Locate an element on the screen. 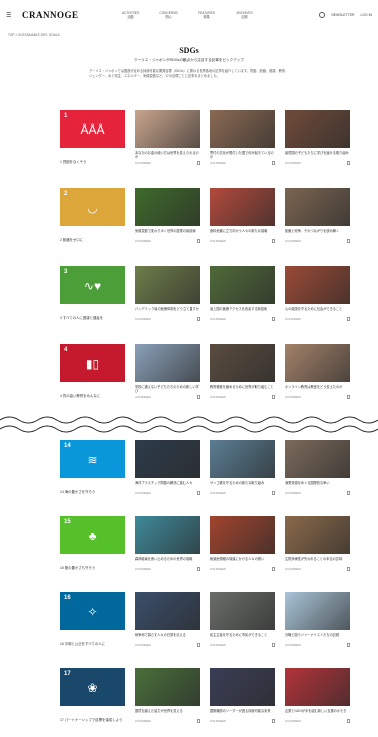 This screenshot has height=737, width=378. article-title: 心の健康を守るために社会ができること is located at coordinates (317, 311).